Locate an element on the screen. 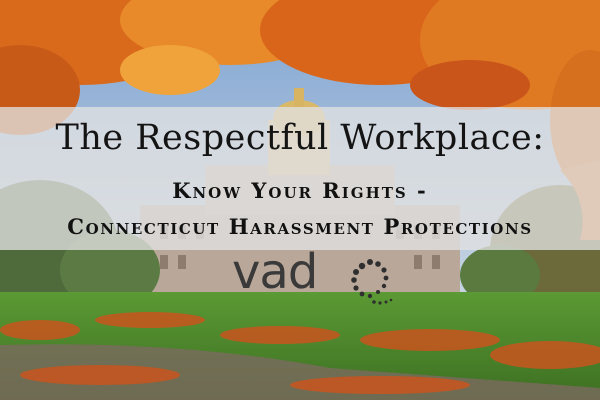 This screenshot has width=600, height=400. logo-dots-icon is located at coordinates (372, 282).